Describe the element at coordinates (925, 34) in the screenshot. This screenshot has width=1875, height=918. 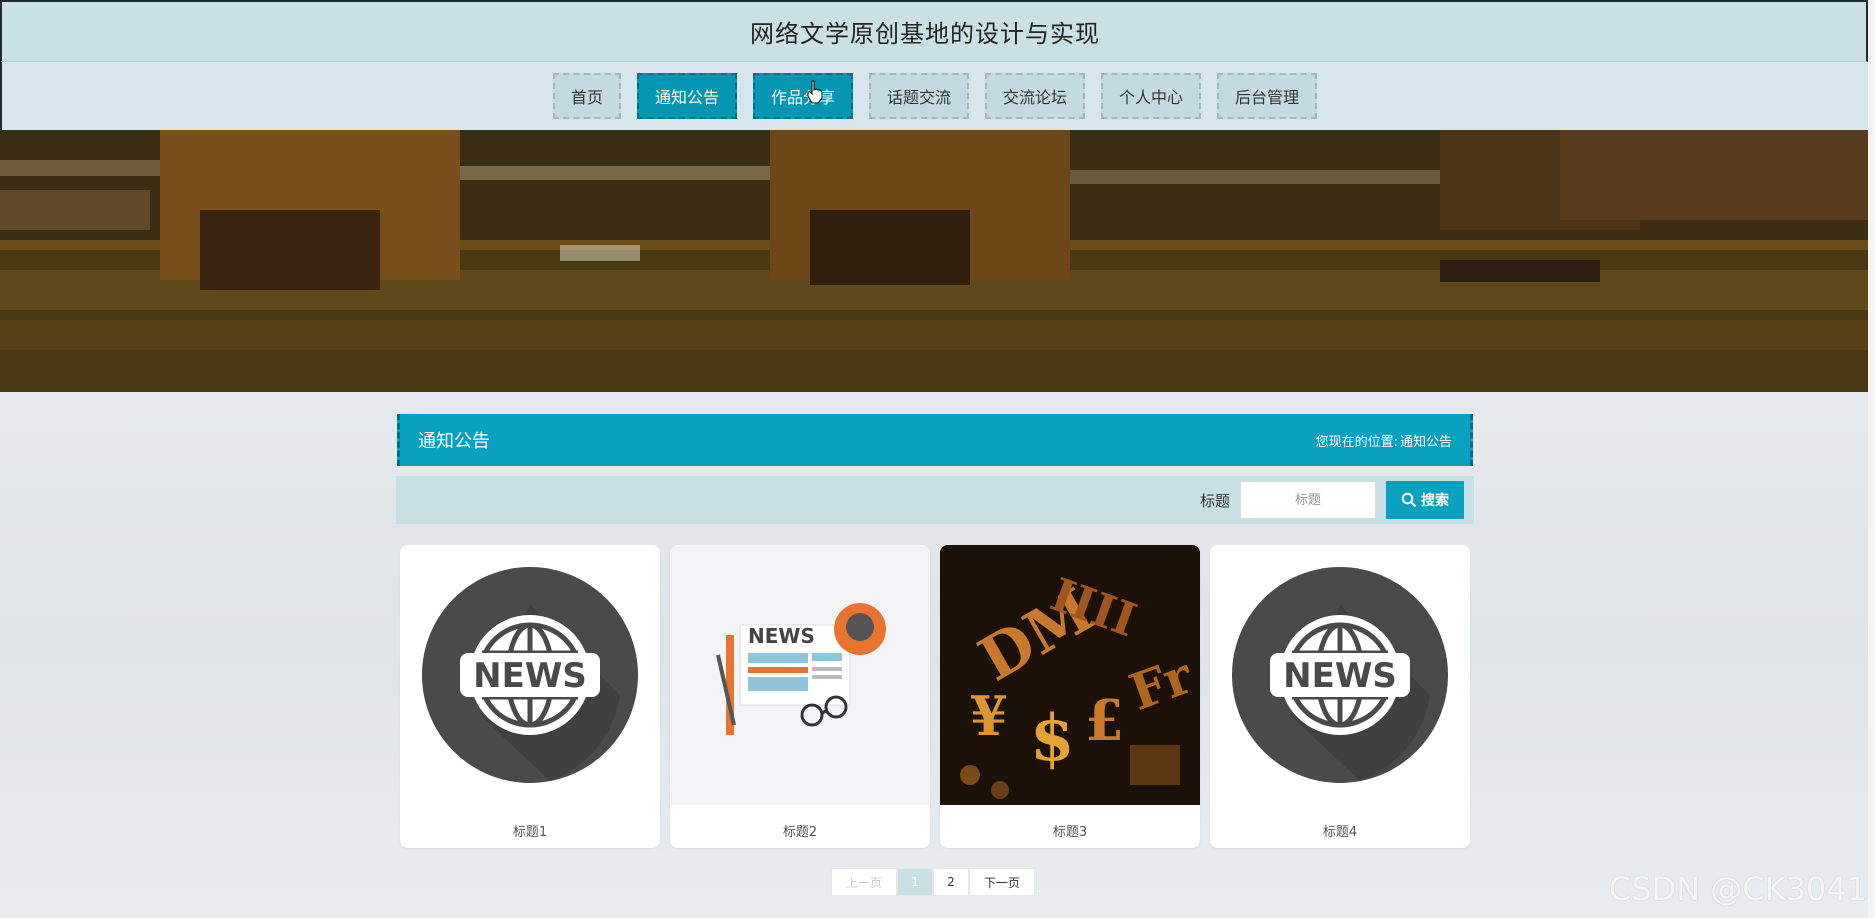
I see `site-title: 网络文学原创基地的设计与实现` at that location.